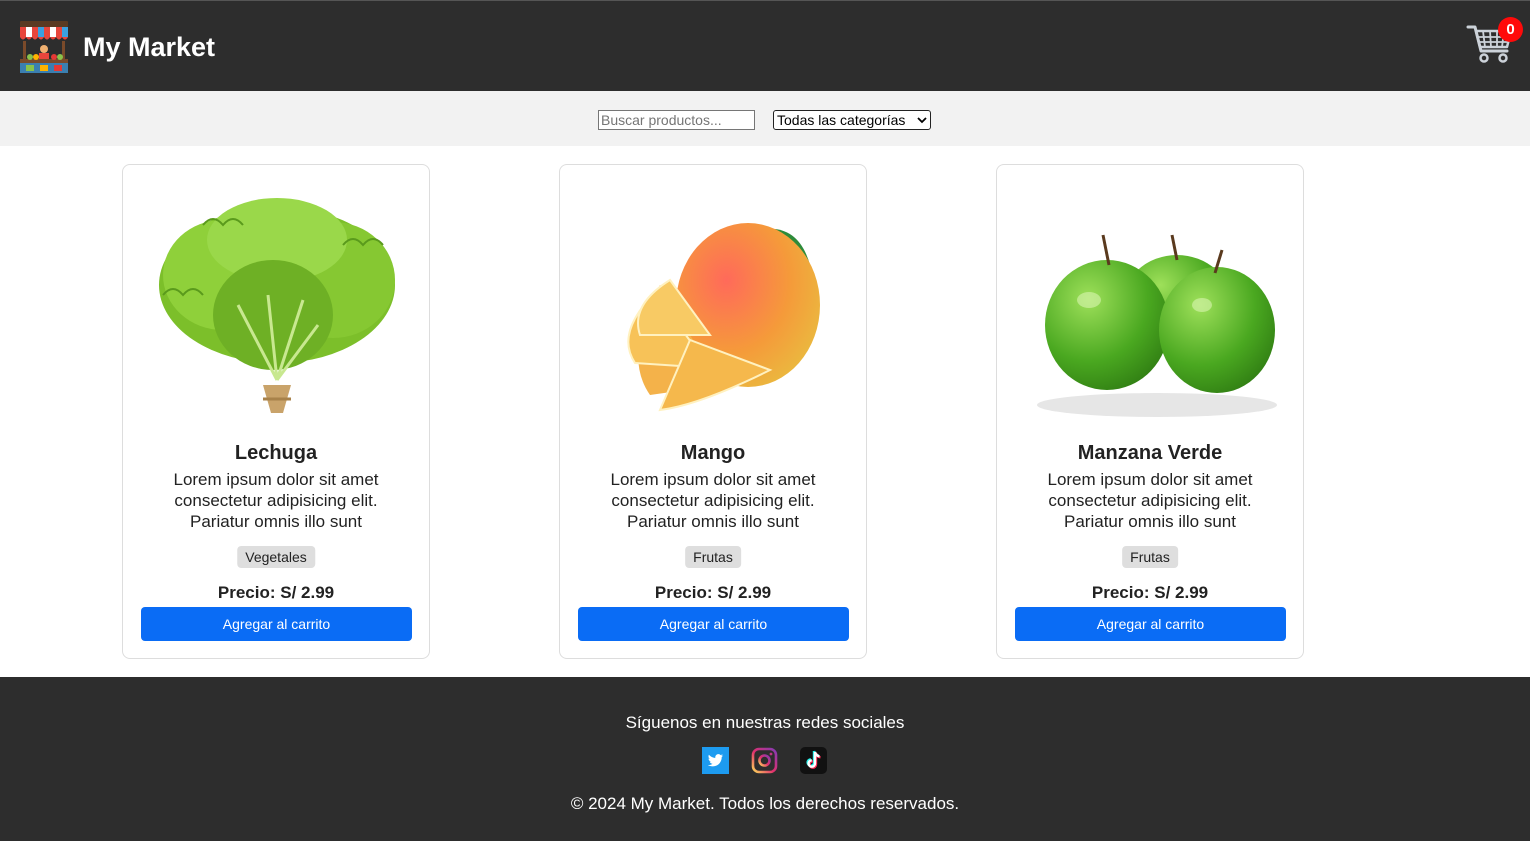 The height and width of the screenshot is (841, 1530). What do you see at coordinates (765, 722) in the screenshot?
I see `follow-text: Síguenos en nuestras redes sociales` at bounding box center [765, 722].